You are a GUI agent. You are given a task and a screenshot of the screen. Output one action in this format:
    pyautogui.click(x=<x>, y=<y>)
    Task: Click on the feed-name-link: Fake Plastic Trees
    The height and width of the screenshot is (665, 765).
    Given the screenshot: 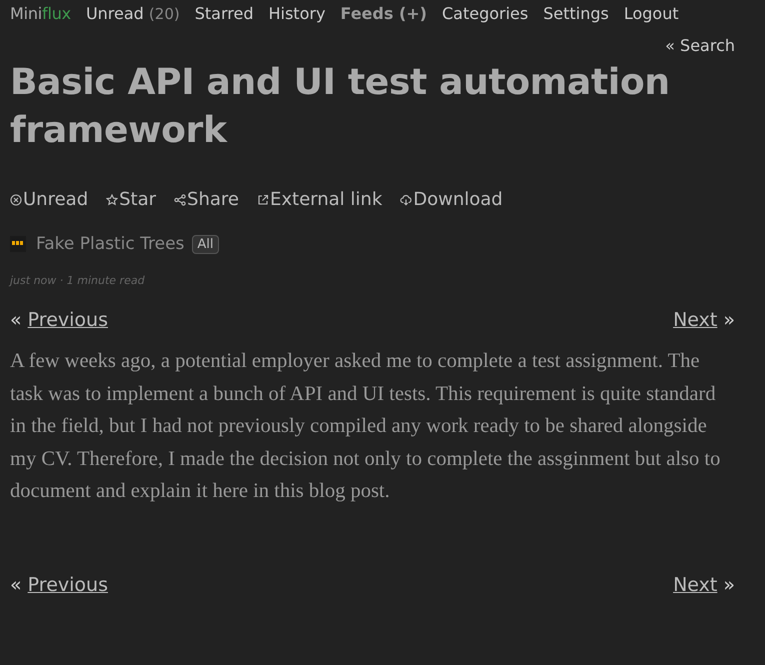 What is the action you would take?
    pyautogui.click(x=110, y=244)
    